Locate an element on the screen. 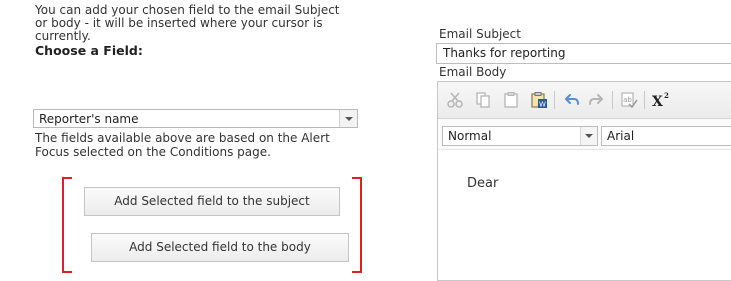  paste-from-word-icon: W is located at coordinates (539, 100).